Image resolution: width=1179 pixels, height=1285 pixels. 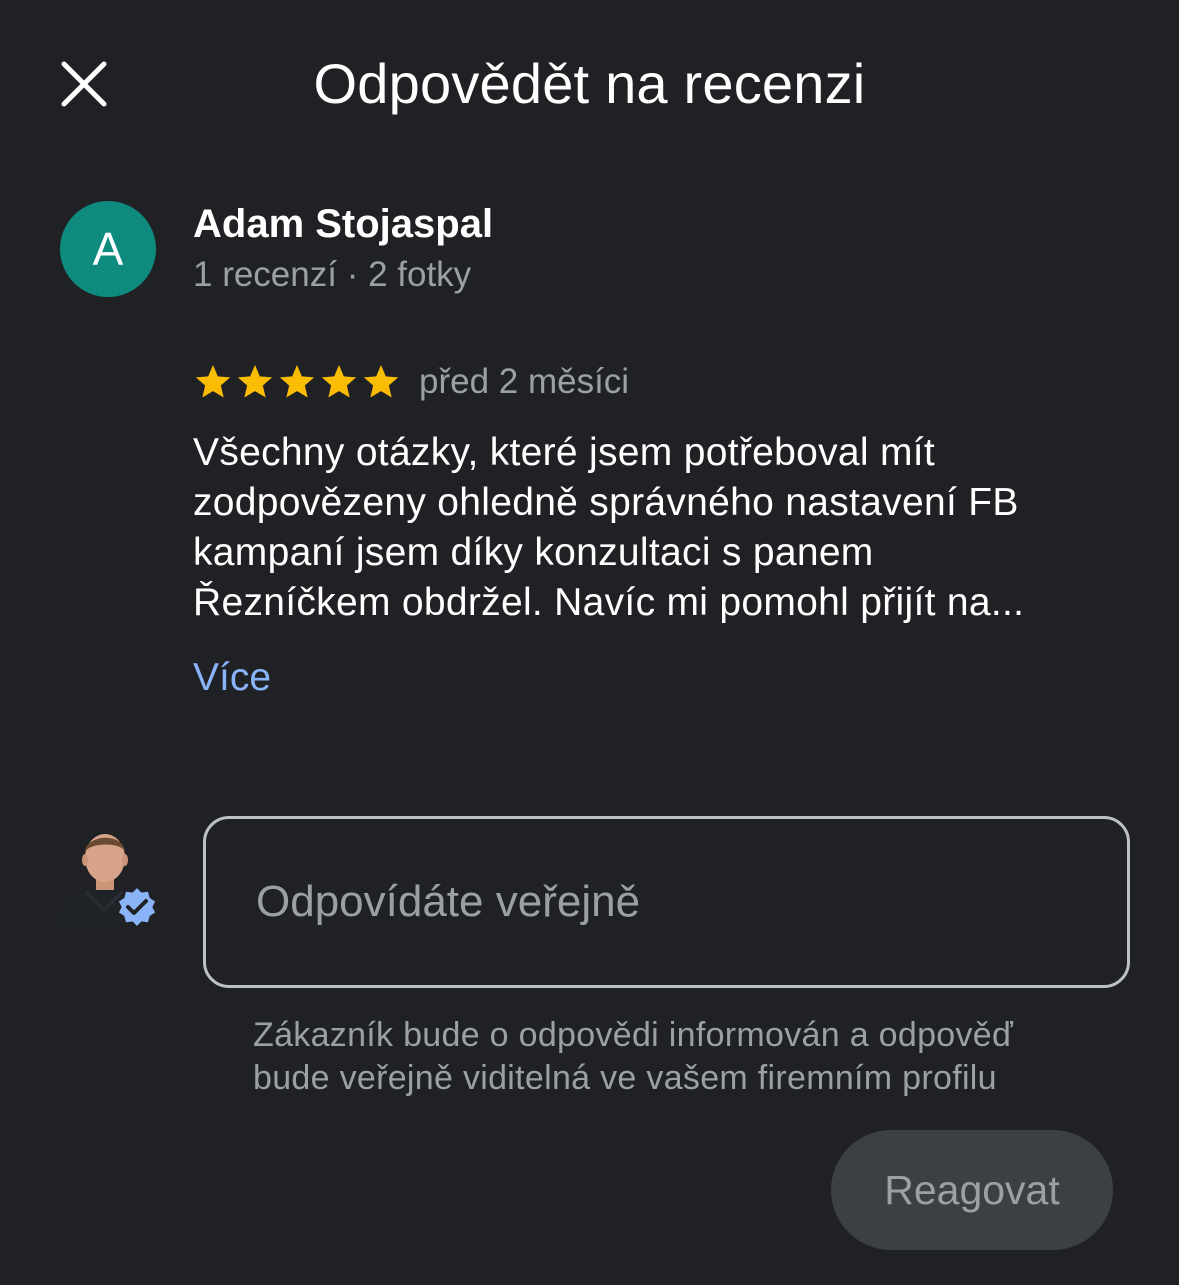 I want to click on reviewer-meta: 1 recenzí · 2 fotky, so click(x=332, y=274).